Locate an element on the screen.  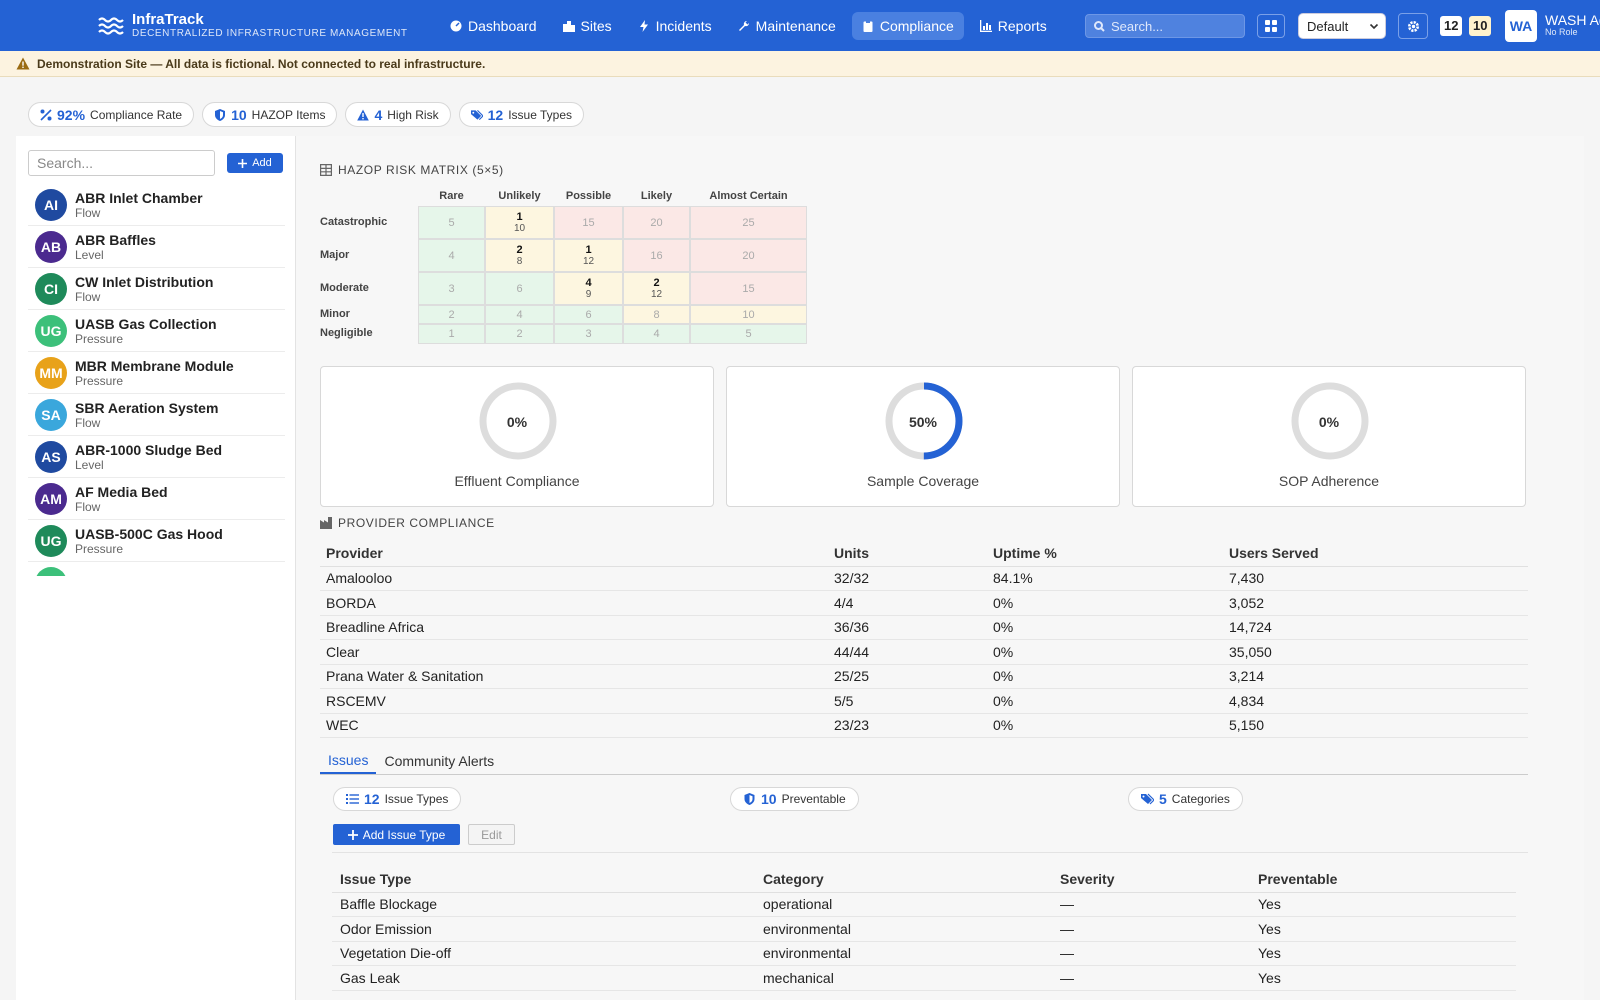
table-row: Breadline Africa 36/36 0% 14,724 is located at coordinates (924, 627).